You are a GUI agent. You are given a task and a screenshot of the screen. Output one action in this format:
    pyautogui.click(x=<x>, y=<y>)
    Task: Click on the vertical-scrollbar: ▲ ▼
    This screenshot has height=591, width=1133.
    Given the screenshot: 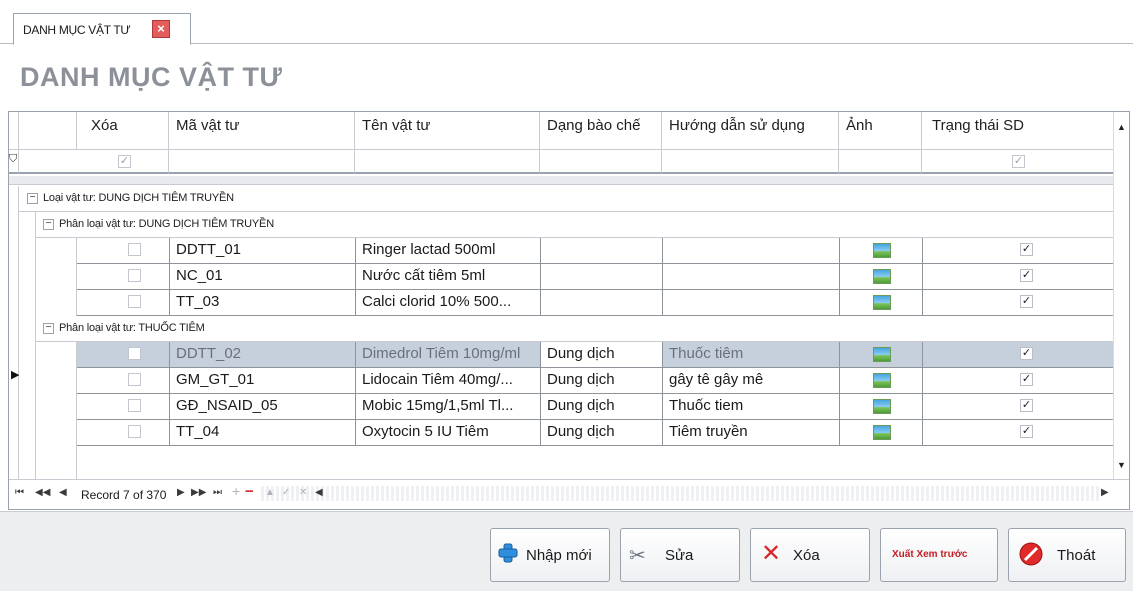 What is the action you would take?
    pyautogui.click(x=1121, y=295)
    